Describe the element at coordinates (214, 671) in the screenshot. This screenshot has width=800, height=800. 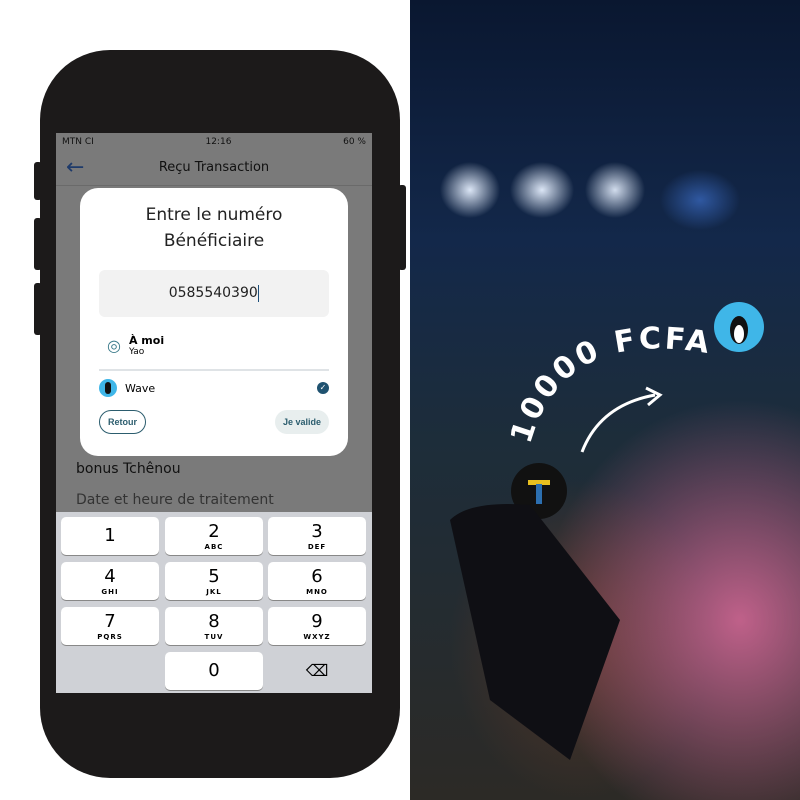
I see `key-0: 0` at that location.